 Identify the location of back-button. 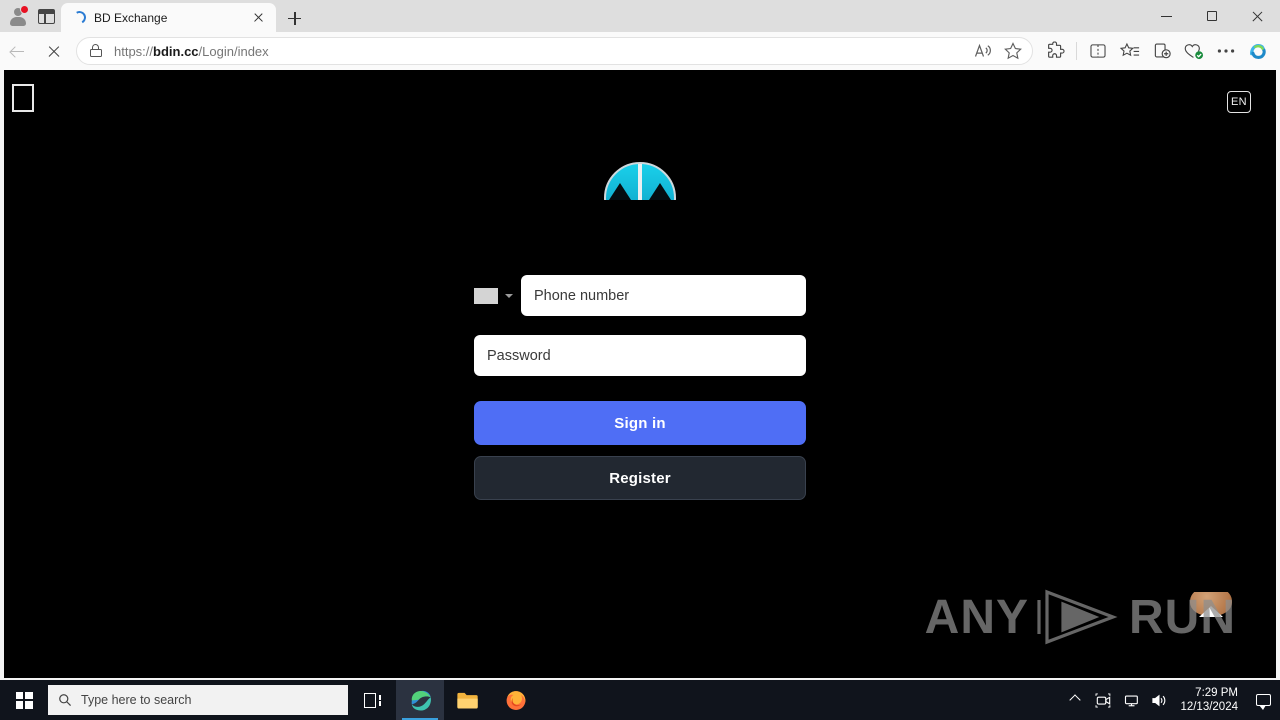
(18, 51).